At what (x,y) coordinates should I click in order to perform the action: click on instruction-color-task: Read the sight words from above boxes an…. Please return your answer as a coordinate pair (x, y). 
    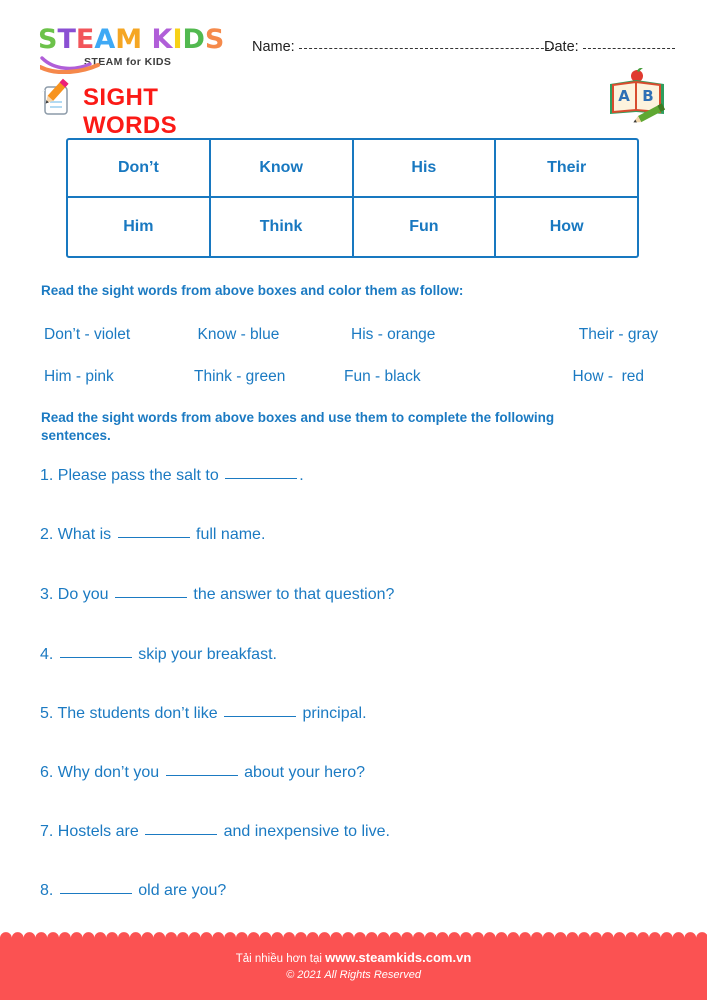
    Looking at the image, I should click on (252, 290).